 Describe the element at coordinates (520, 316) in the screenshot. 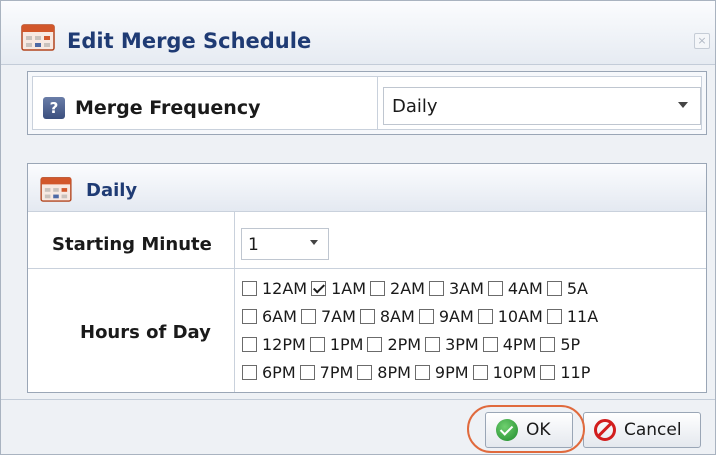

I see `hour-label: 10AM` at that location.